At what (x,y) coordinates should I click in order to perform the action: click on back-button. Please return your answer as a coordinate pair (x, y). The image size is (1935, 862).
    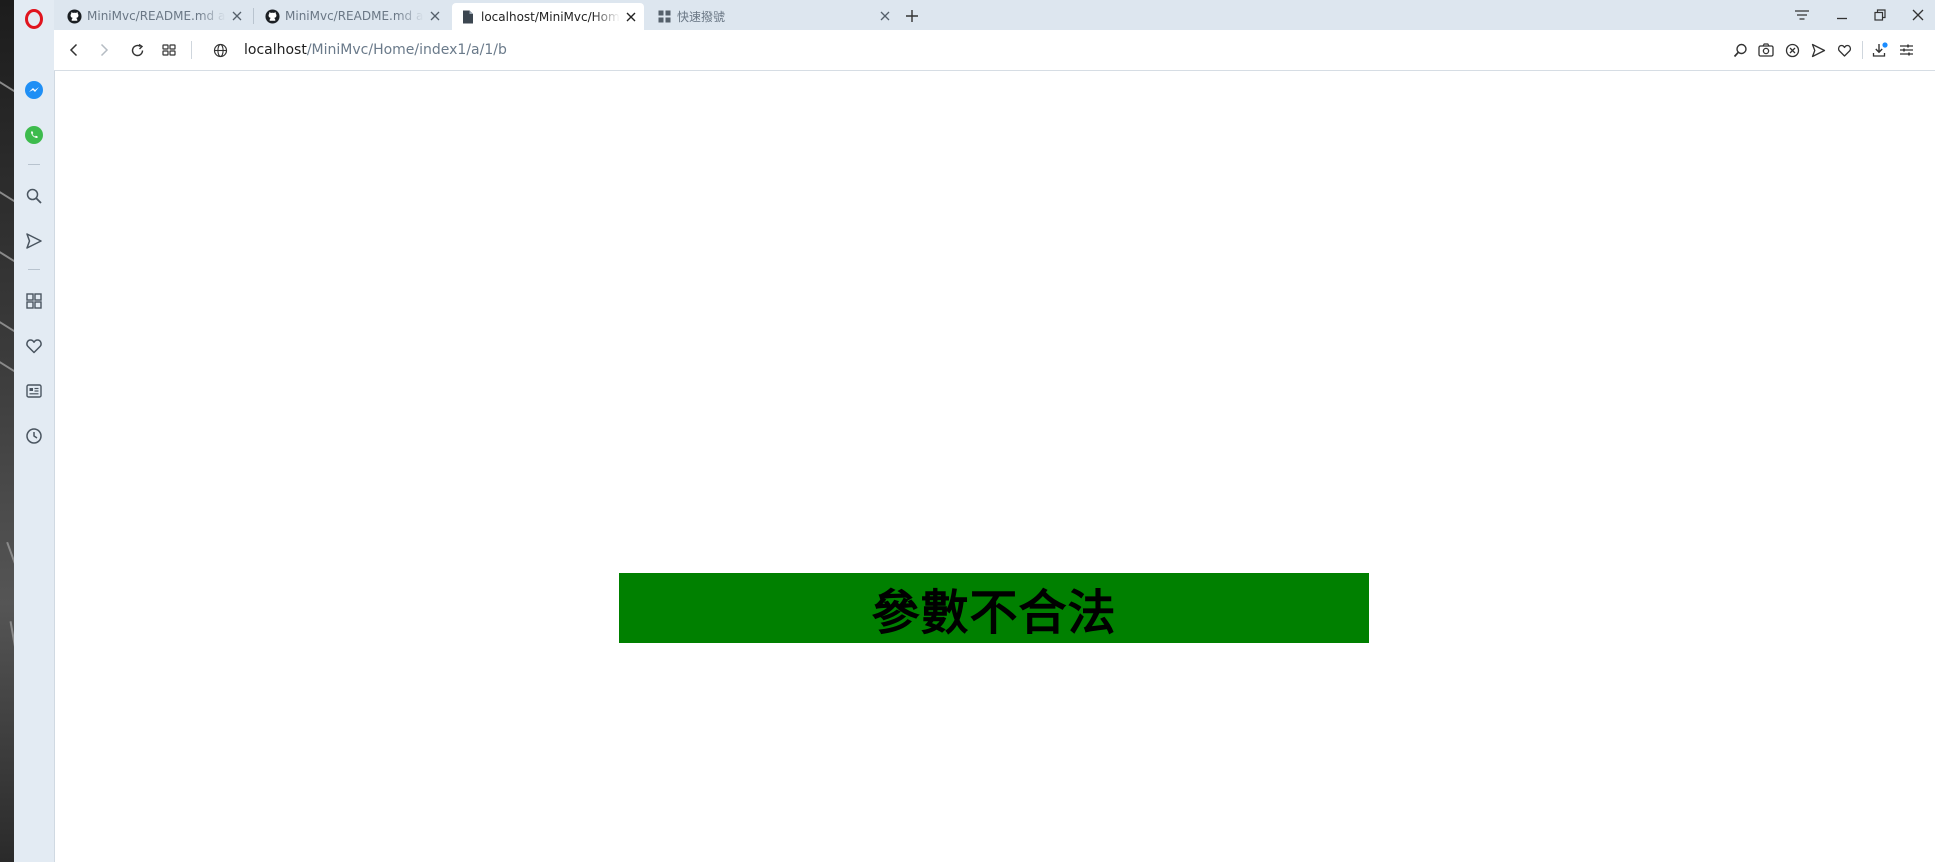
    Looking at the image, I should click on (74, 50).